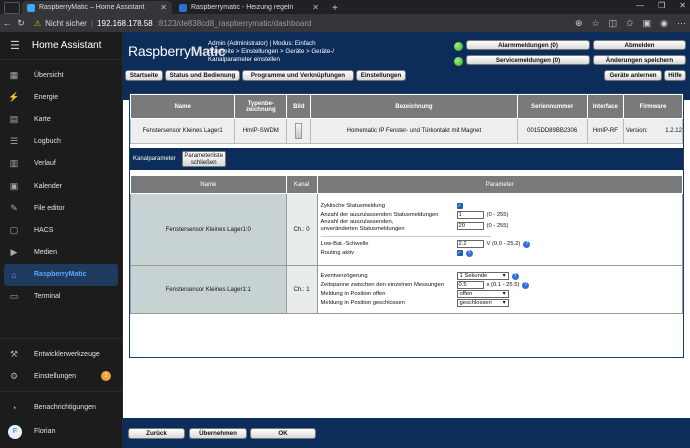 This screenshot has height=448, width=690. What do you see at coordinates (61, 392) in the screenshot?
I see `sidebar-divider` at bounding box center [61, 392].